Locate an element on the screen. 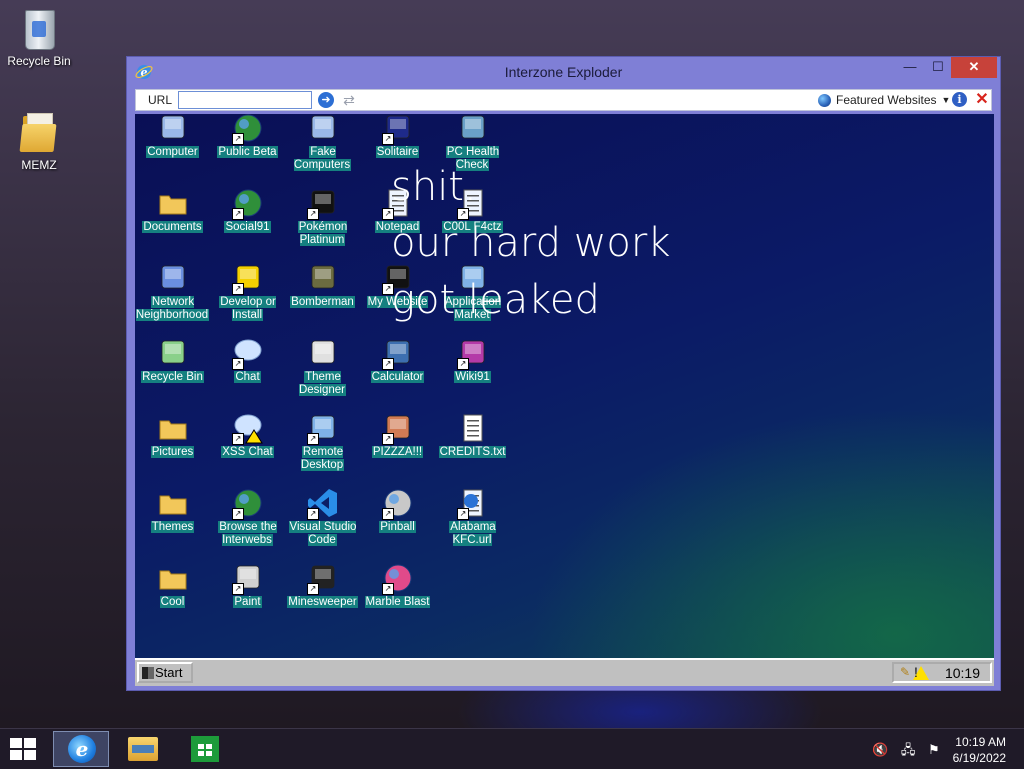 The width and height of the screenshot is (1024, 769). sim-desktop-icon: ↗ Pokémon Platinum is located at coordinates (322, 222).